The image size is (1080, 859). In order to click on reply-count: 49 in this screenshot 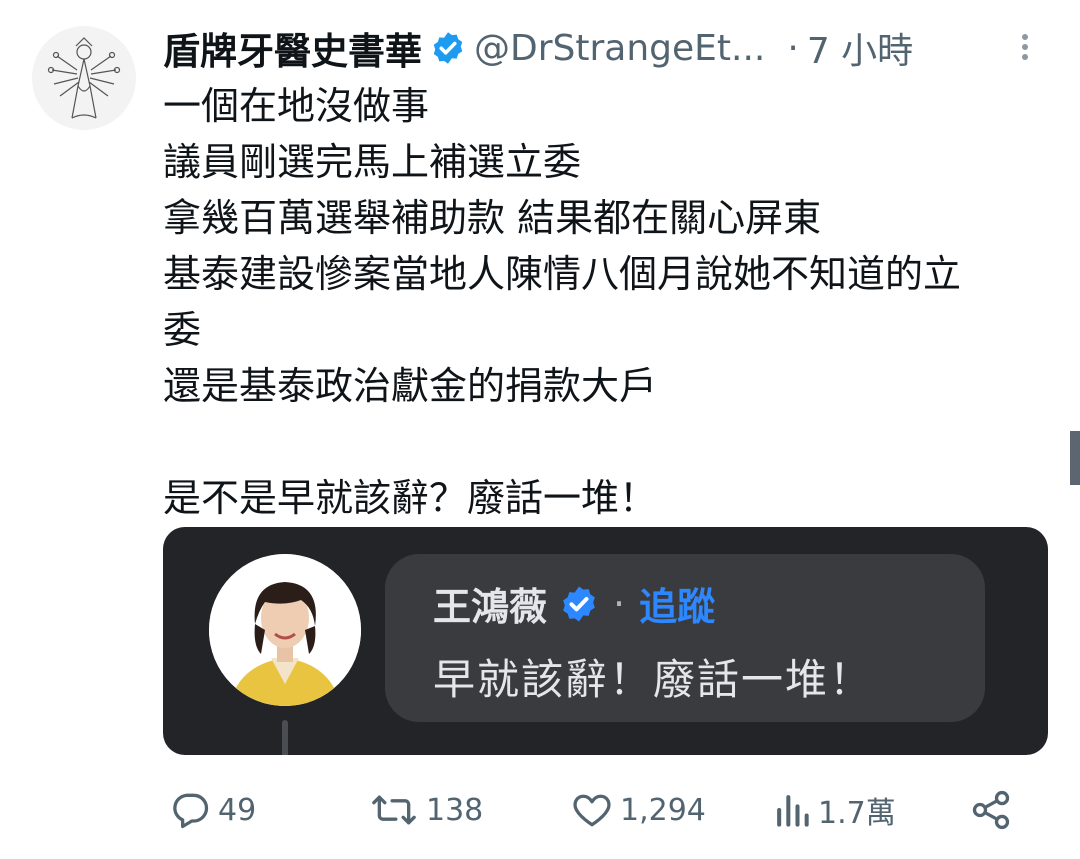, I will do `click(237, 810)`.